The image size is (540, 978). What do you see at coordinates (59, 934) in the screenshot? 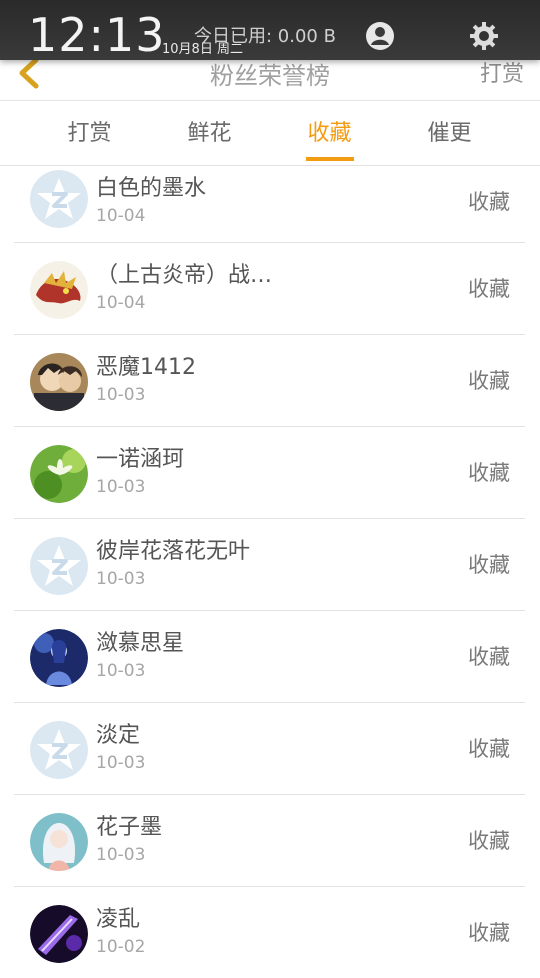
I see `purple-sword-avatar` at bounding box center [59, 934].